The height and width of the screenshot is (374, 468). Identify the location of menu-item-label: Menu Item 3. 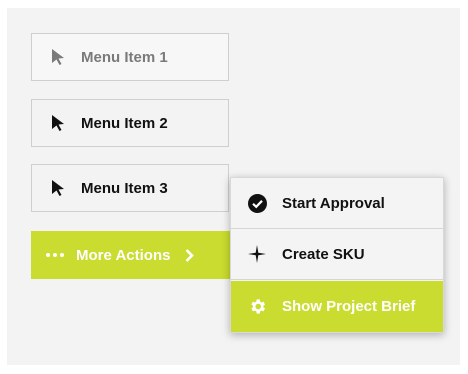
(124, 188).